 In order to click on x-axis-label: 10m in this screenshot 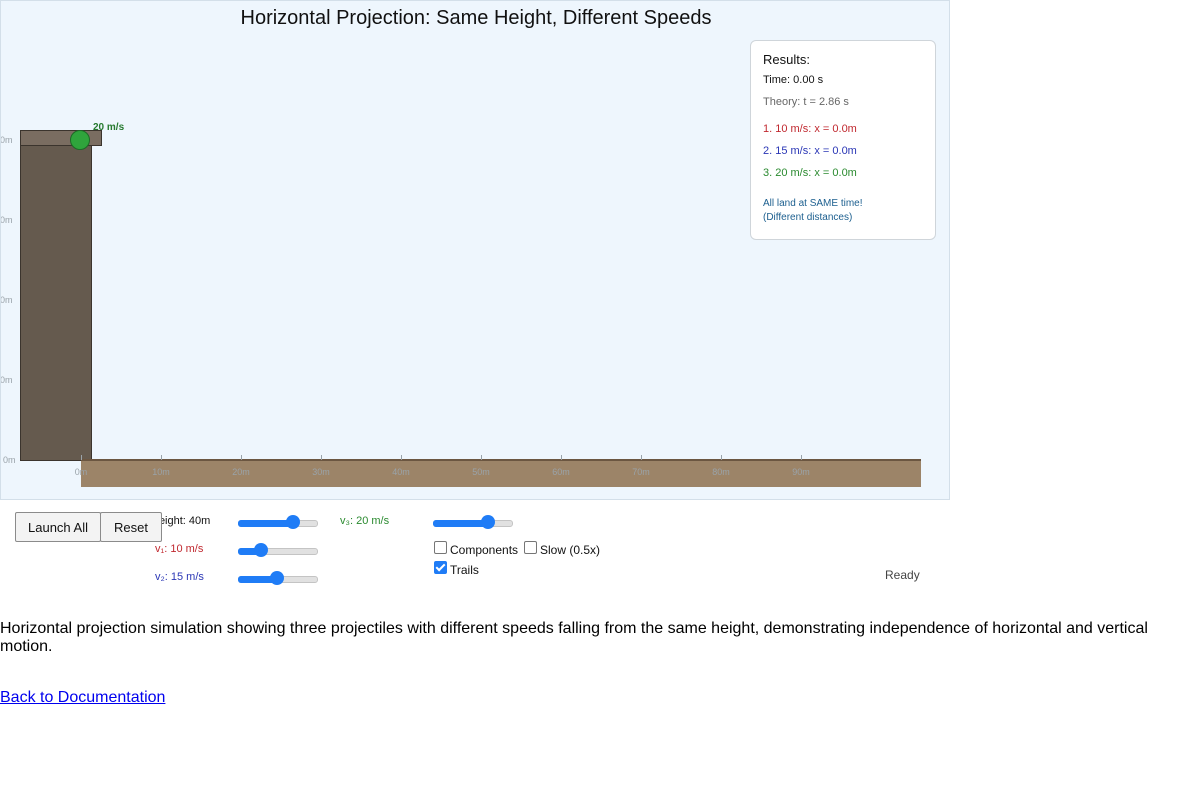, I will do `click(161, 472)`.